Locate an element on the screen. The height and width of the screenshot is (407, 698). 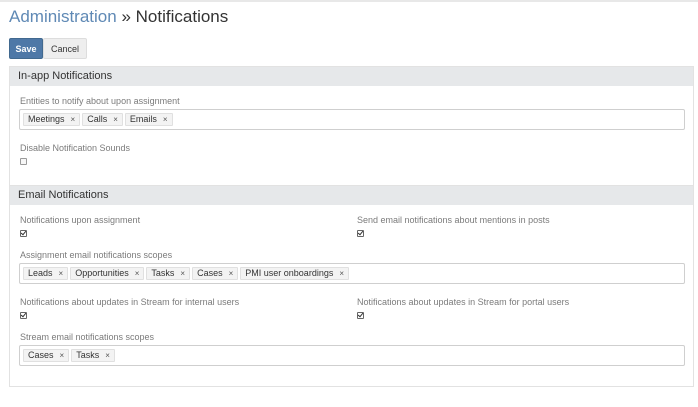
disable-sounds-checkbox is located at coordinates (23, 161).